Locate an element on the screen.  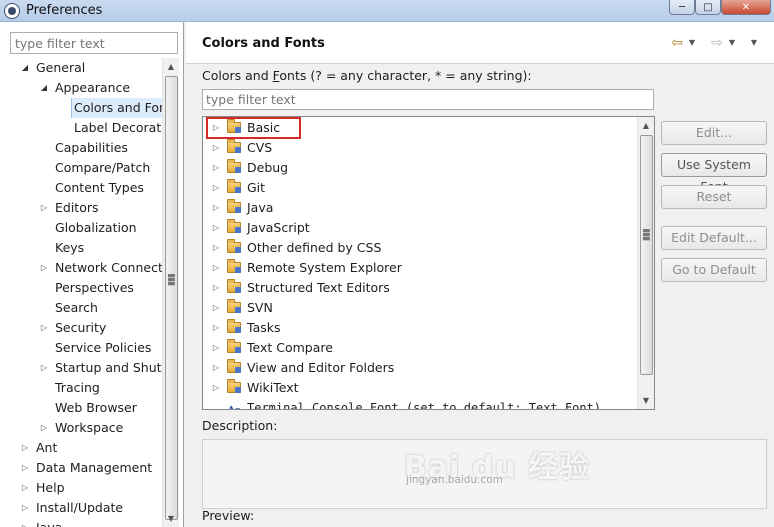
tree-item: ◢ Appearance is located at coordinates (81, 88).